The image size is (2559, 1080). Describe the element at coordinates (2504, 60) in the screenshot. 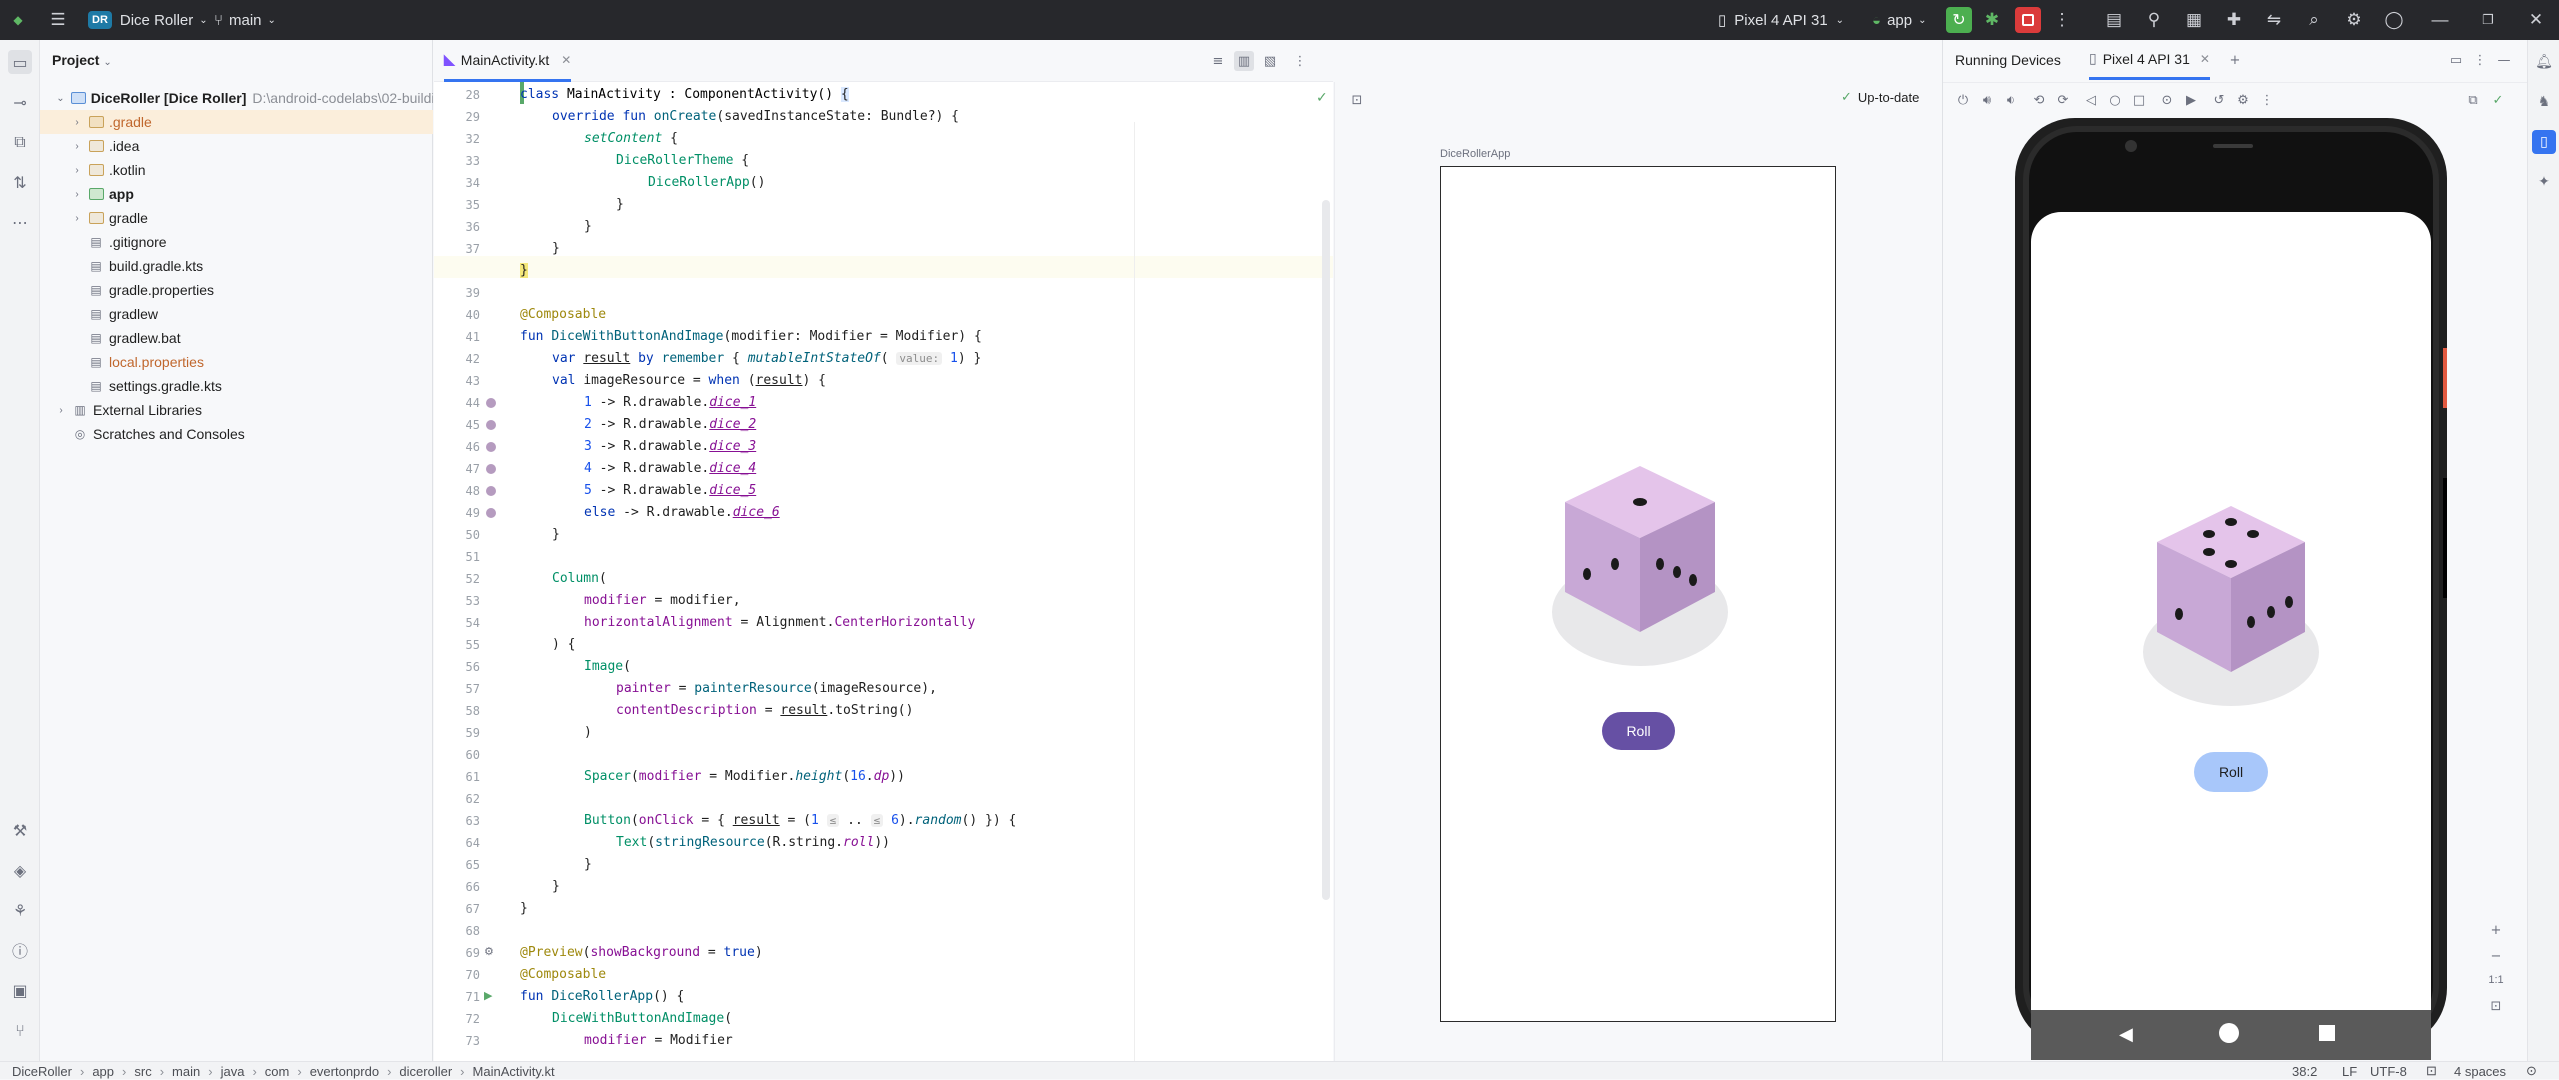

I see `hide-panel-icon: —` at that location.